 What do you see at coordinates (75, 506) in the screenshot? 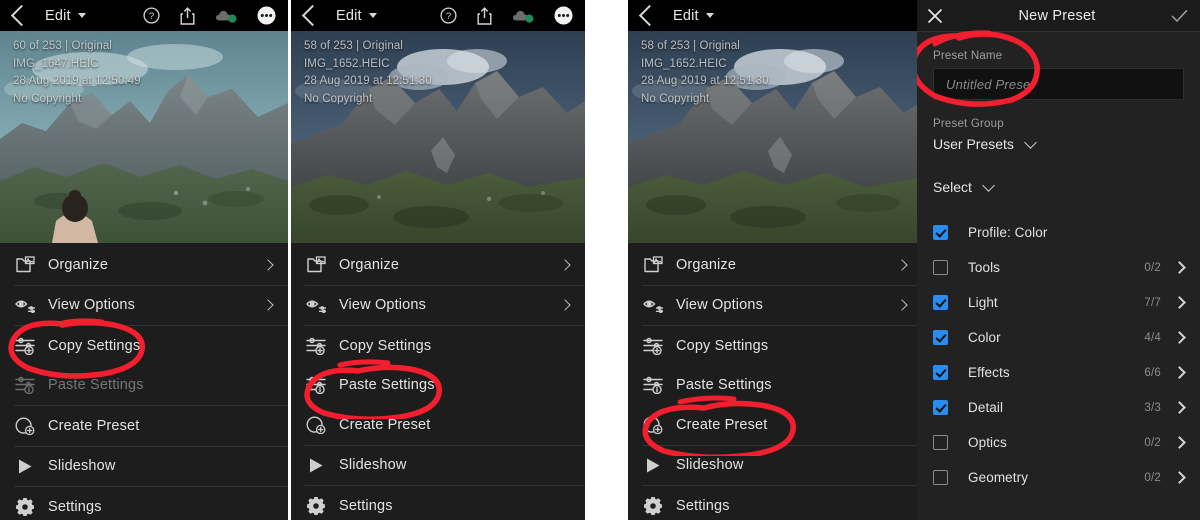
I see `menu-item-label: Settings` at bounding box center [75, 506].